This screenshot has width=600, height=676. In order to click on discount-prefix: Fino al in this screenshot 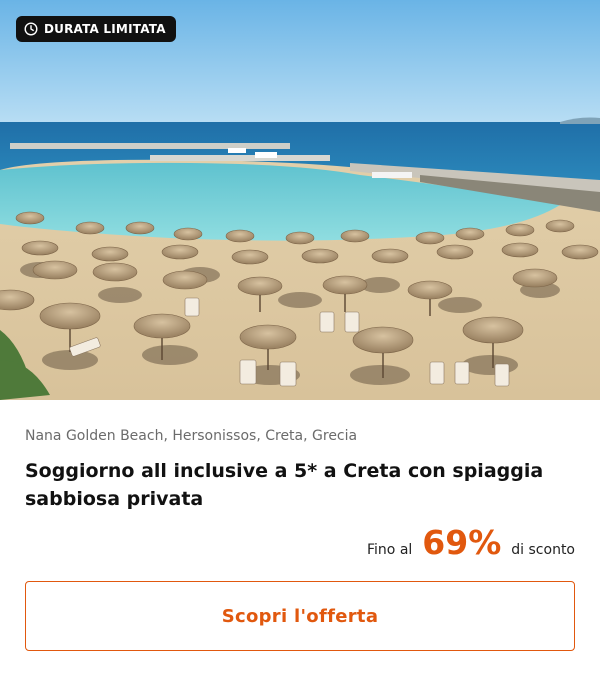, I will do `click(390, 550)`.